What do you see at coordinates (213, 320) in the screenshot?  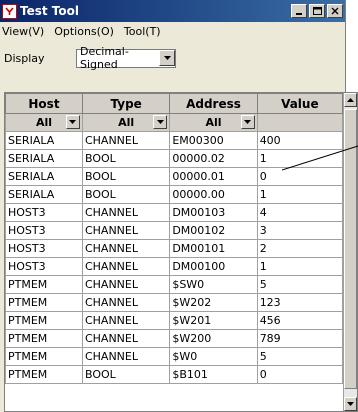 I see `cell-address: $W201` at bounding box center [213, 320].